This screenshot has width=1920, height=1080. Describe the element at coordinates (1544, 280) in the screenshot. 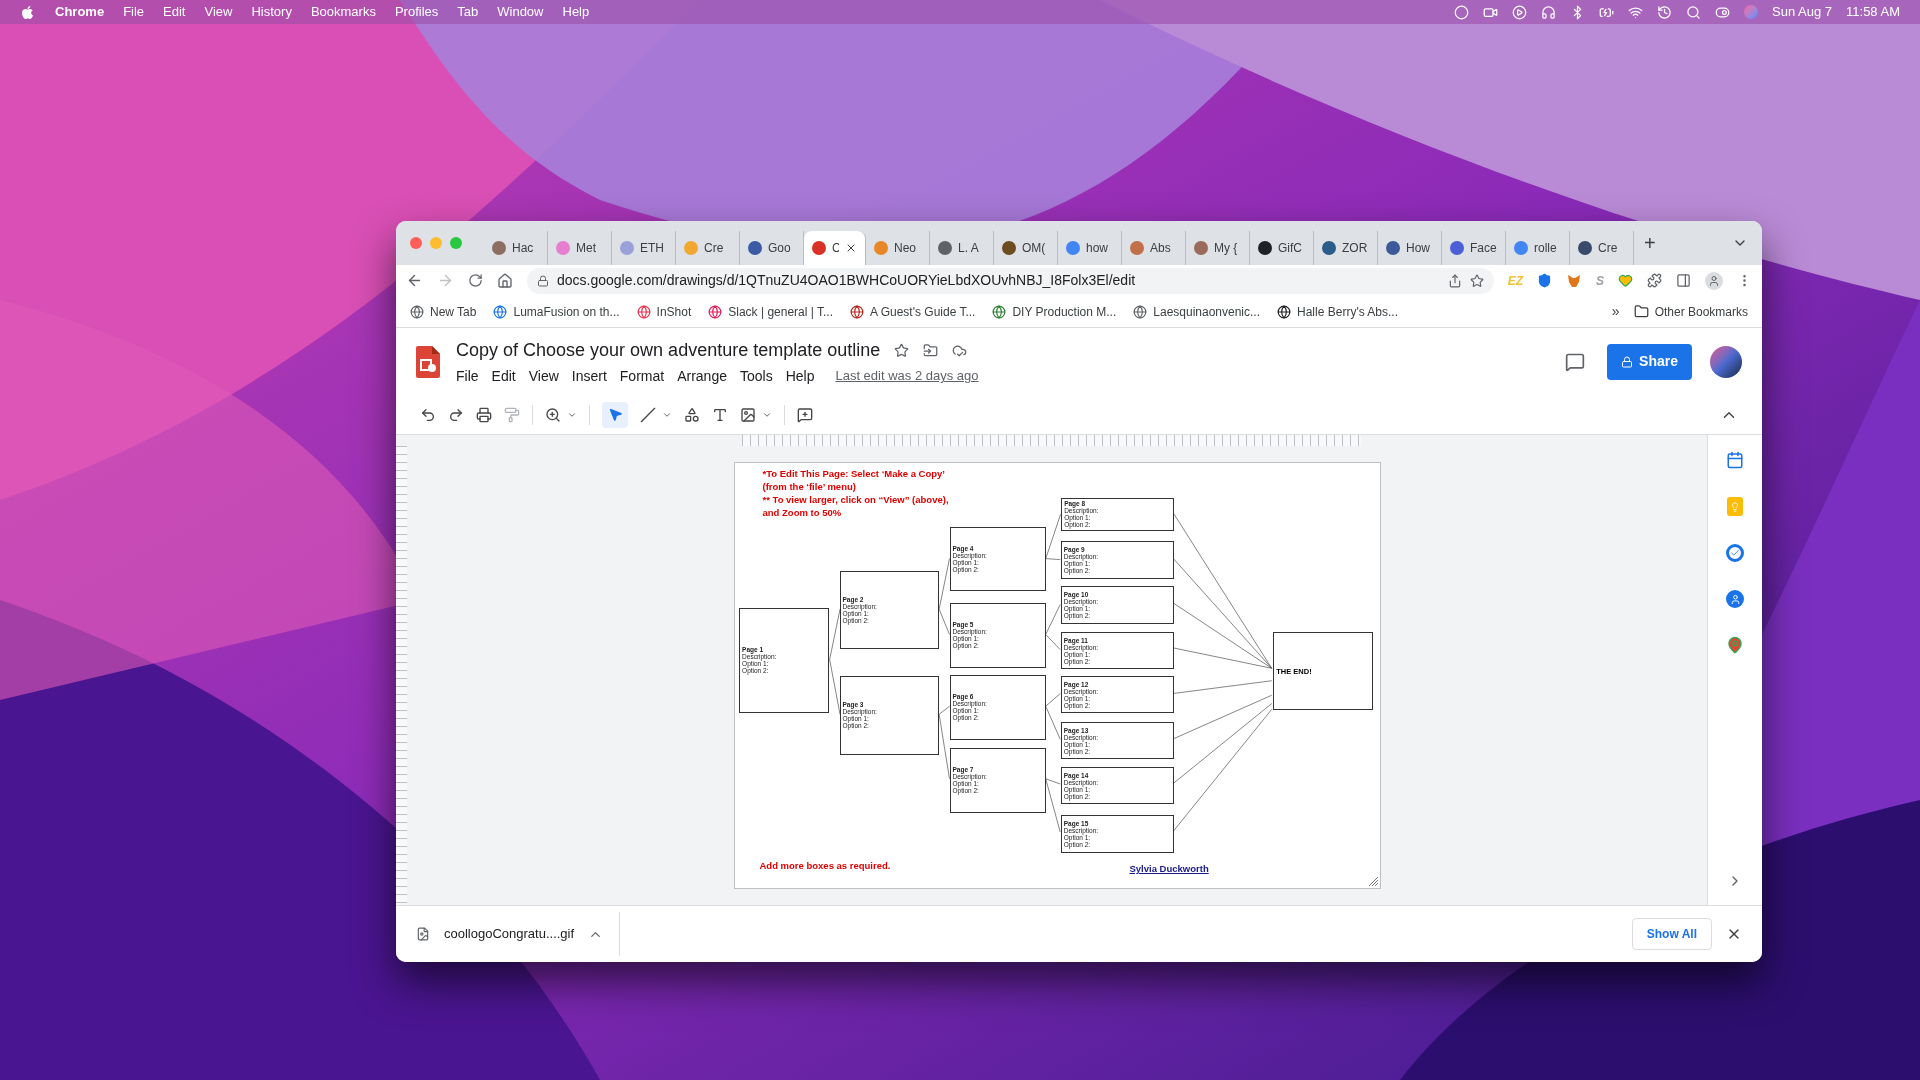

I see `shield-icon` at that location.